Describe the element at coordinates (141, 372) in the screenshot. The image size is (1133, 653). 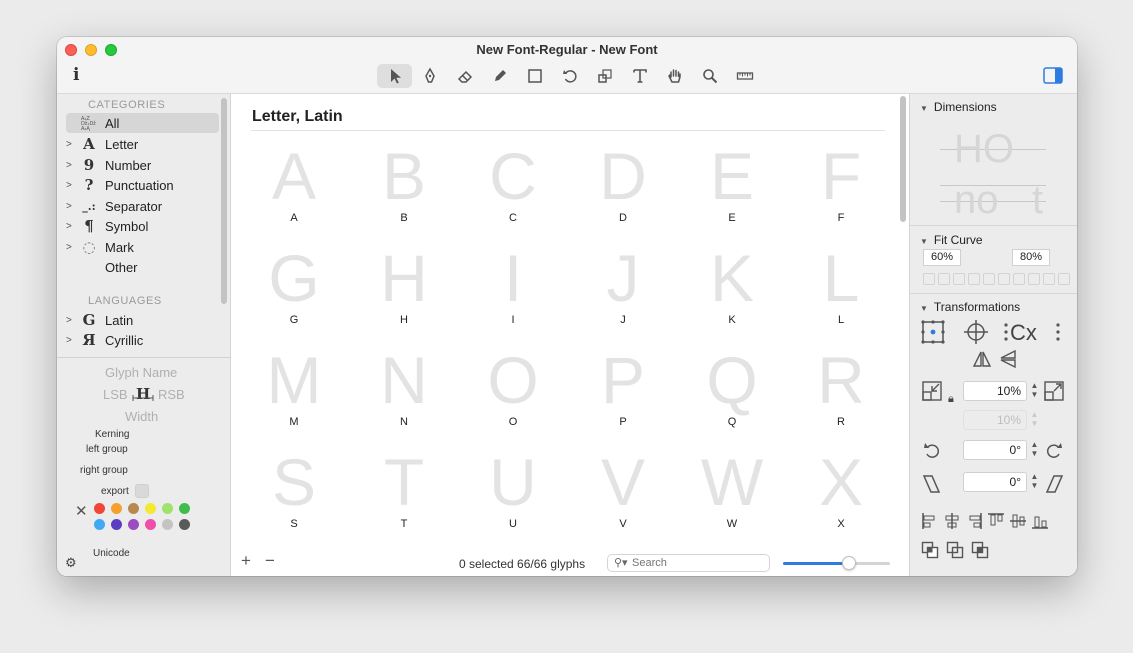
I see `glyph-name-field: Glyph Name` at that location.